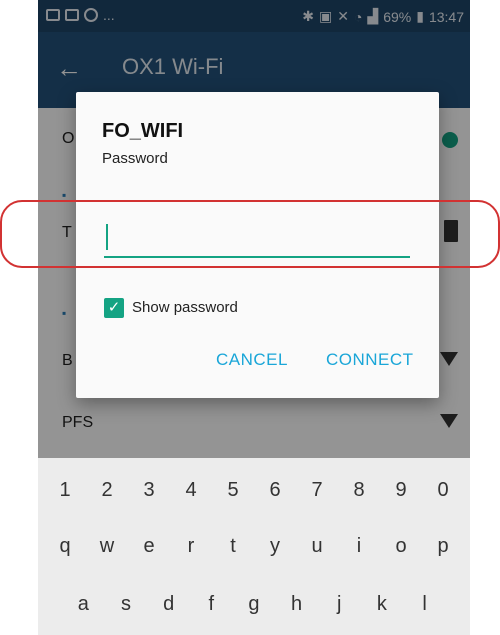 This screenshot has height=635, width=500. I want to click on key: w, so click(107, 546).